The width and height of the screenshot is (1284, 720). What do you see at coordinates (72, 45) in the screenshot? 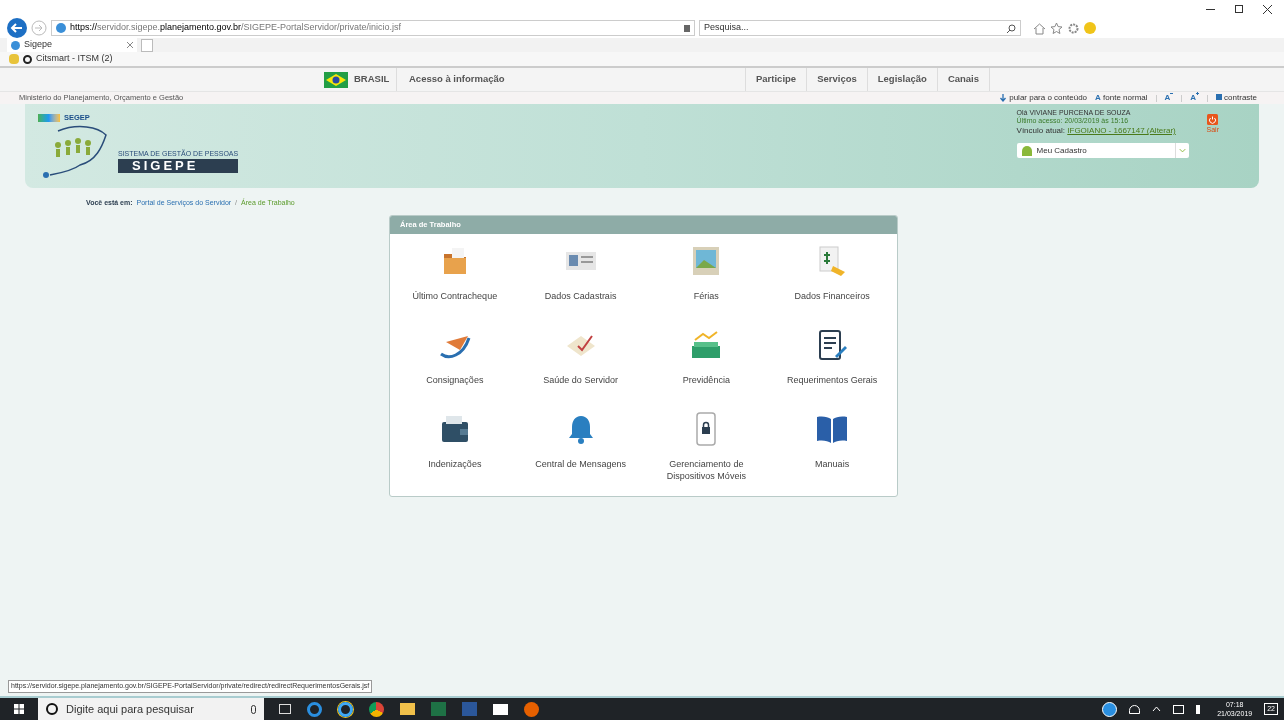
I see `browser-tab: Sigepe` at bounding box center [72, 45].